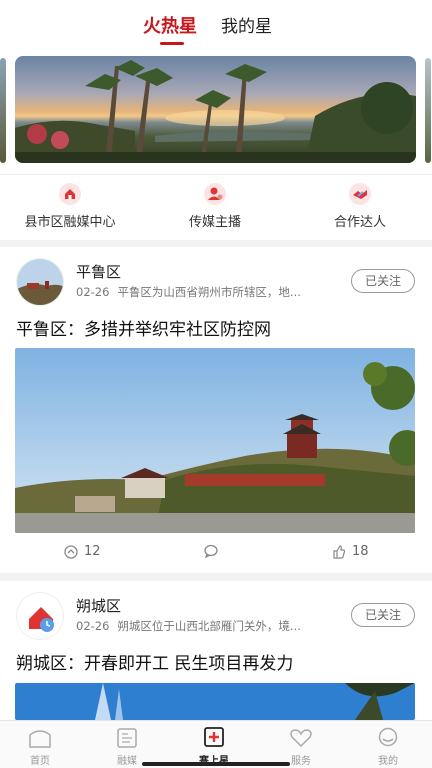  I want to click on shortcut-anchors: 传媒主播, so click(215, 206).